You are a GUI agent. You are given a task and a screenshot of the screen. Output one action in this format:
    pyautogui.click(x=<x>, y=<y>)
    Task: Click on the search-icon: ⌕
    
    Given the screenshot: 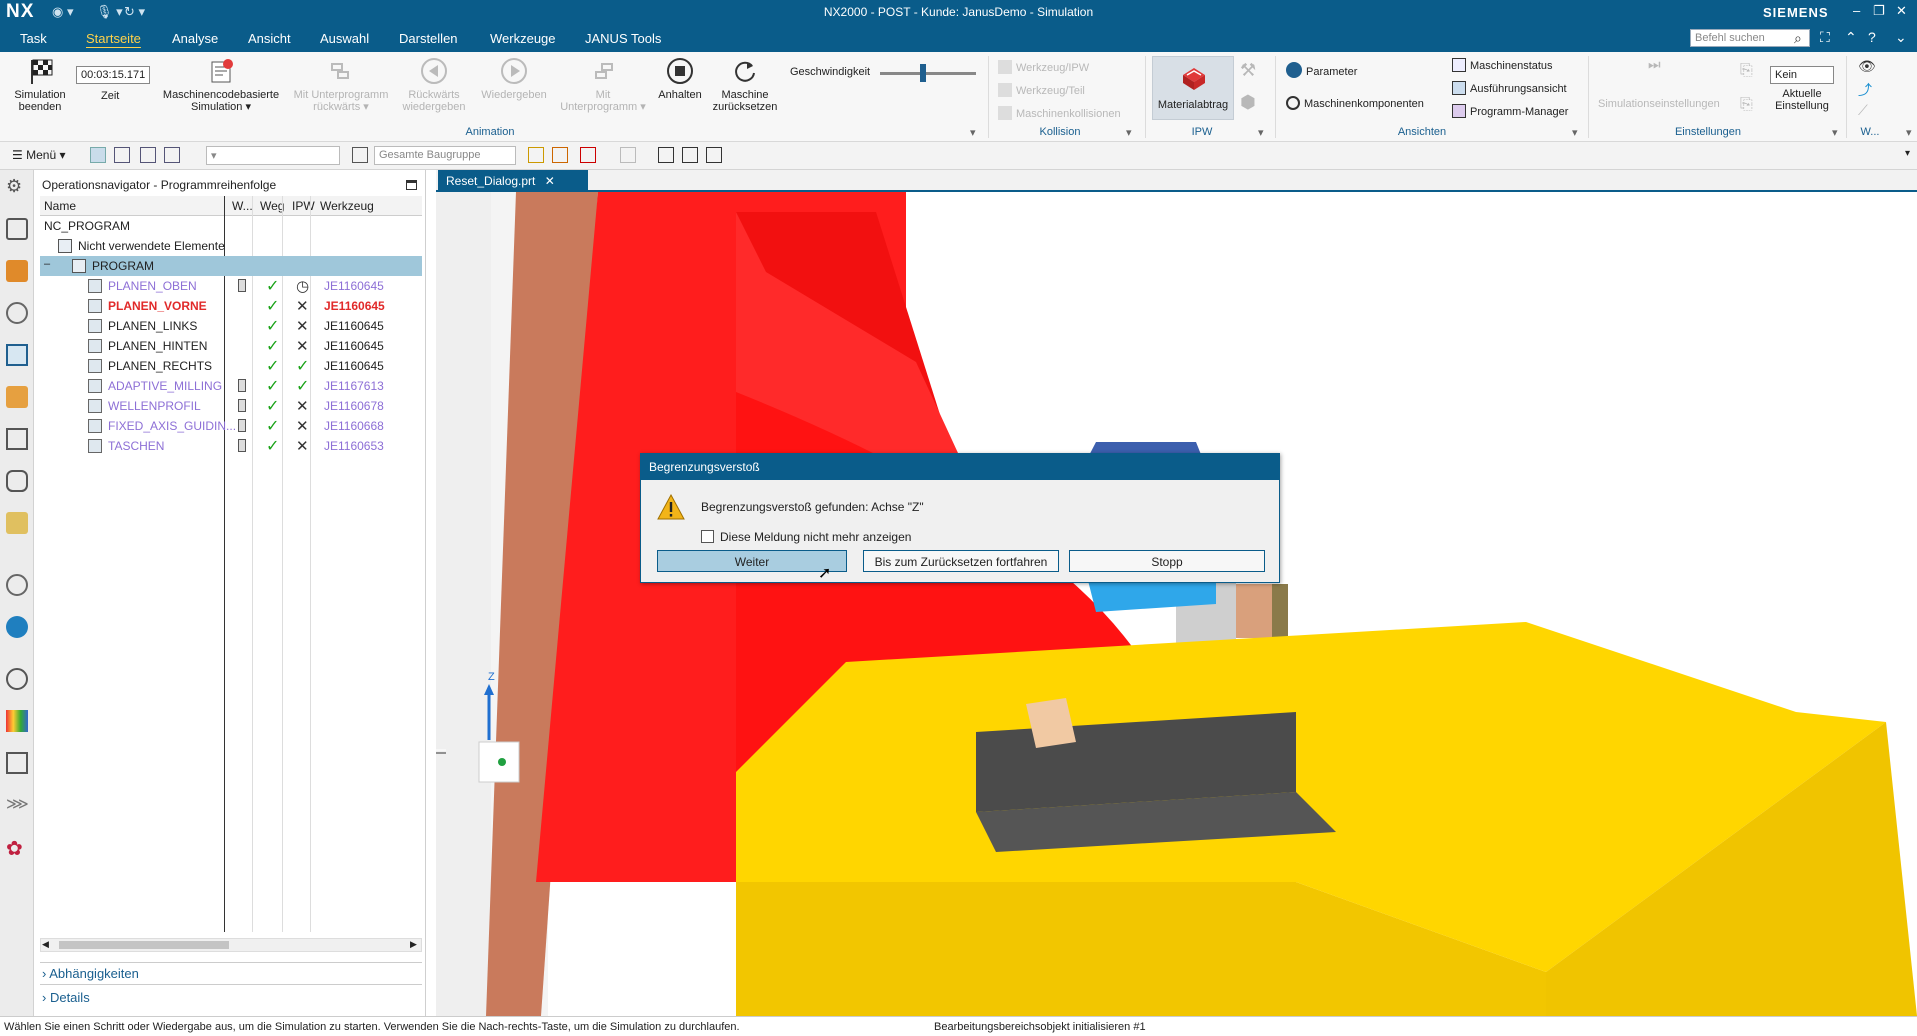 What is the action you would take?
    pyautogui.click(x=1798, y=38)
    